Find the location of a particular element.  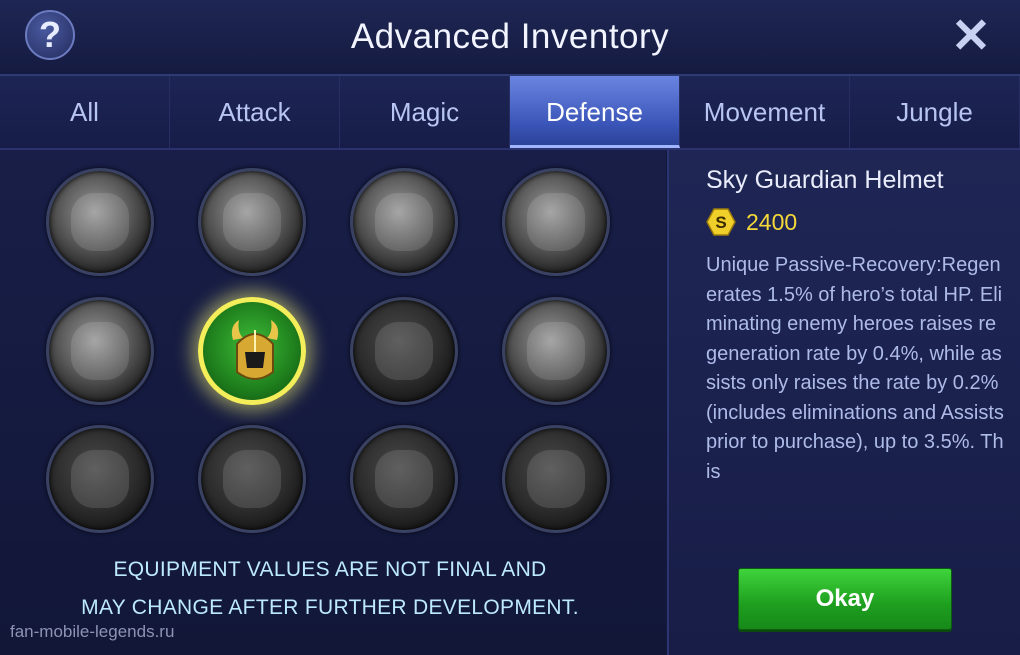

item-slot-sky-guardian-helmet is located at coordinates (252, 351).